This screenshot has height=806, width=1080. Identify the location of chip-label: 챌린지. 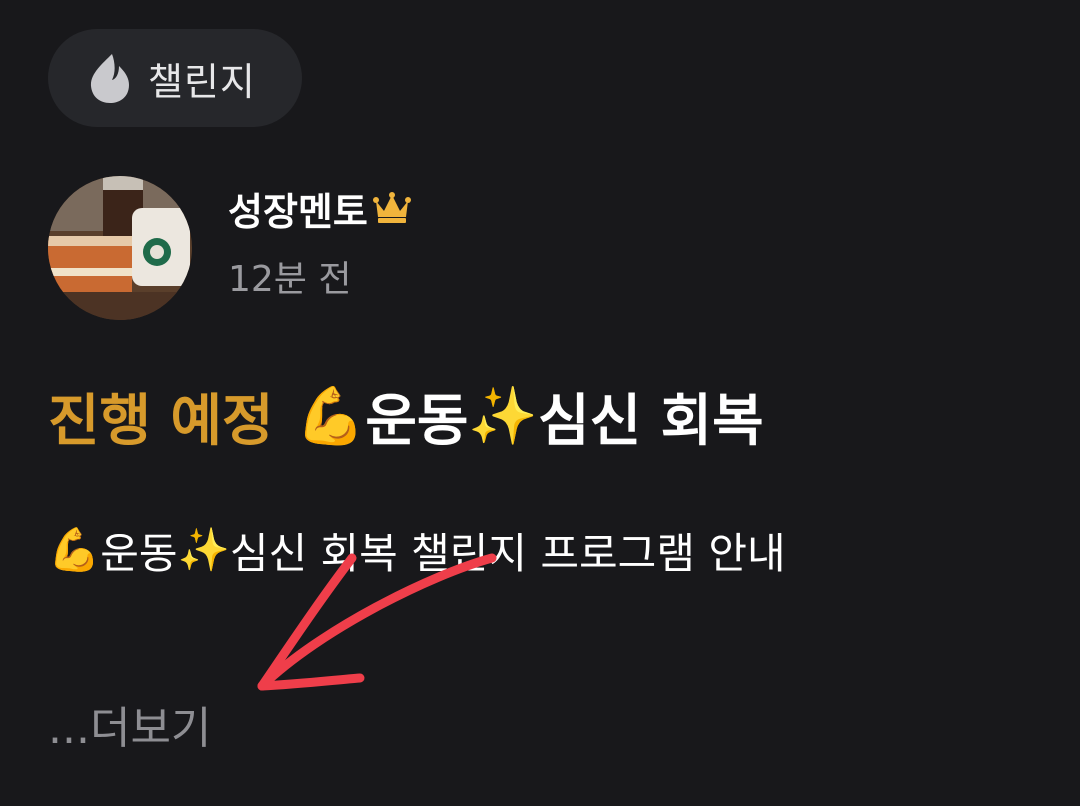
(202, 81).